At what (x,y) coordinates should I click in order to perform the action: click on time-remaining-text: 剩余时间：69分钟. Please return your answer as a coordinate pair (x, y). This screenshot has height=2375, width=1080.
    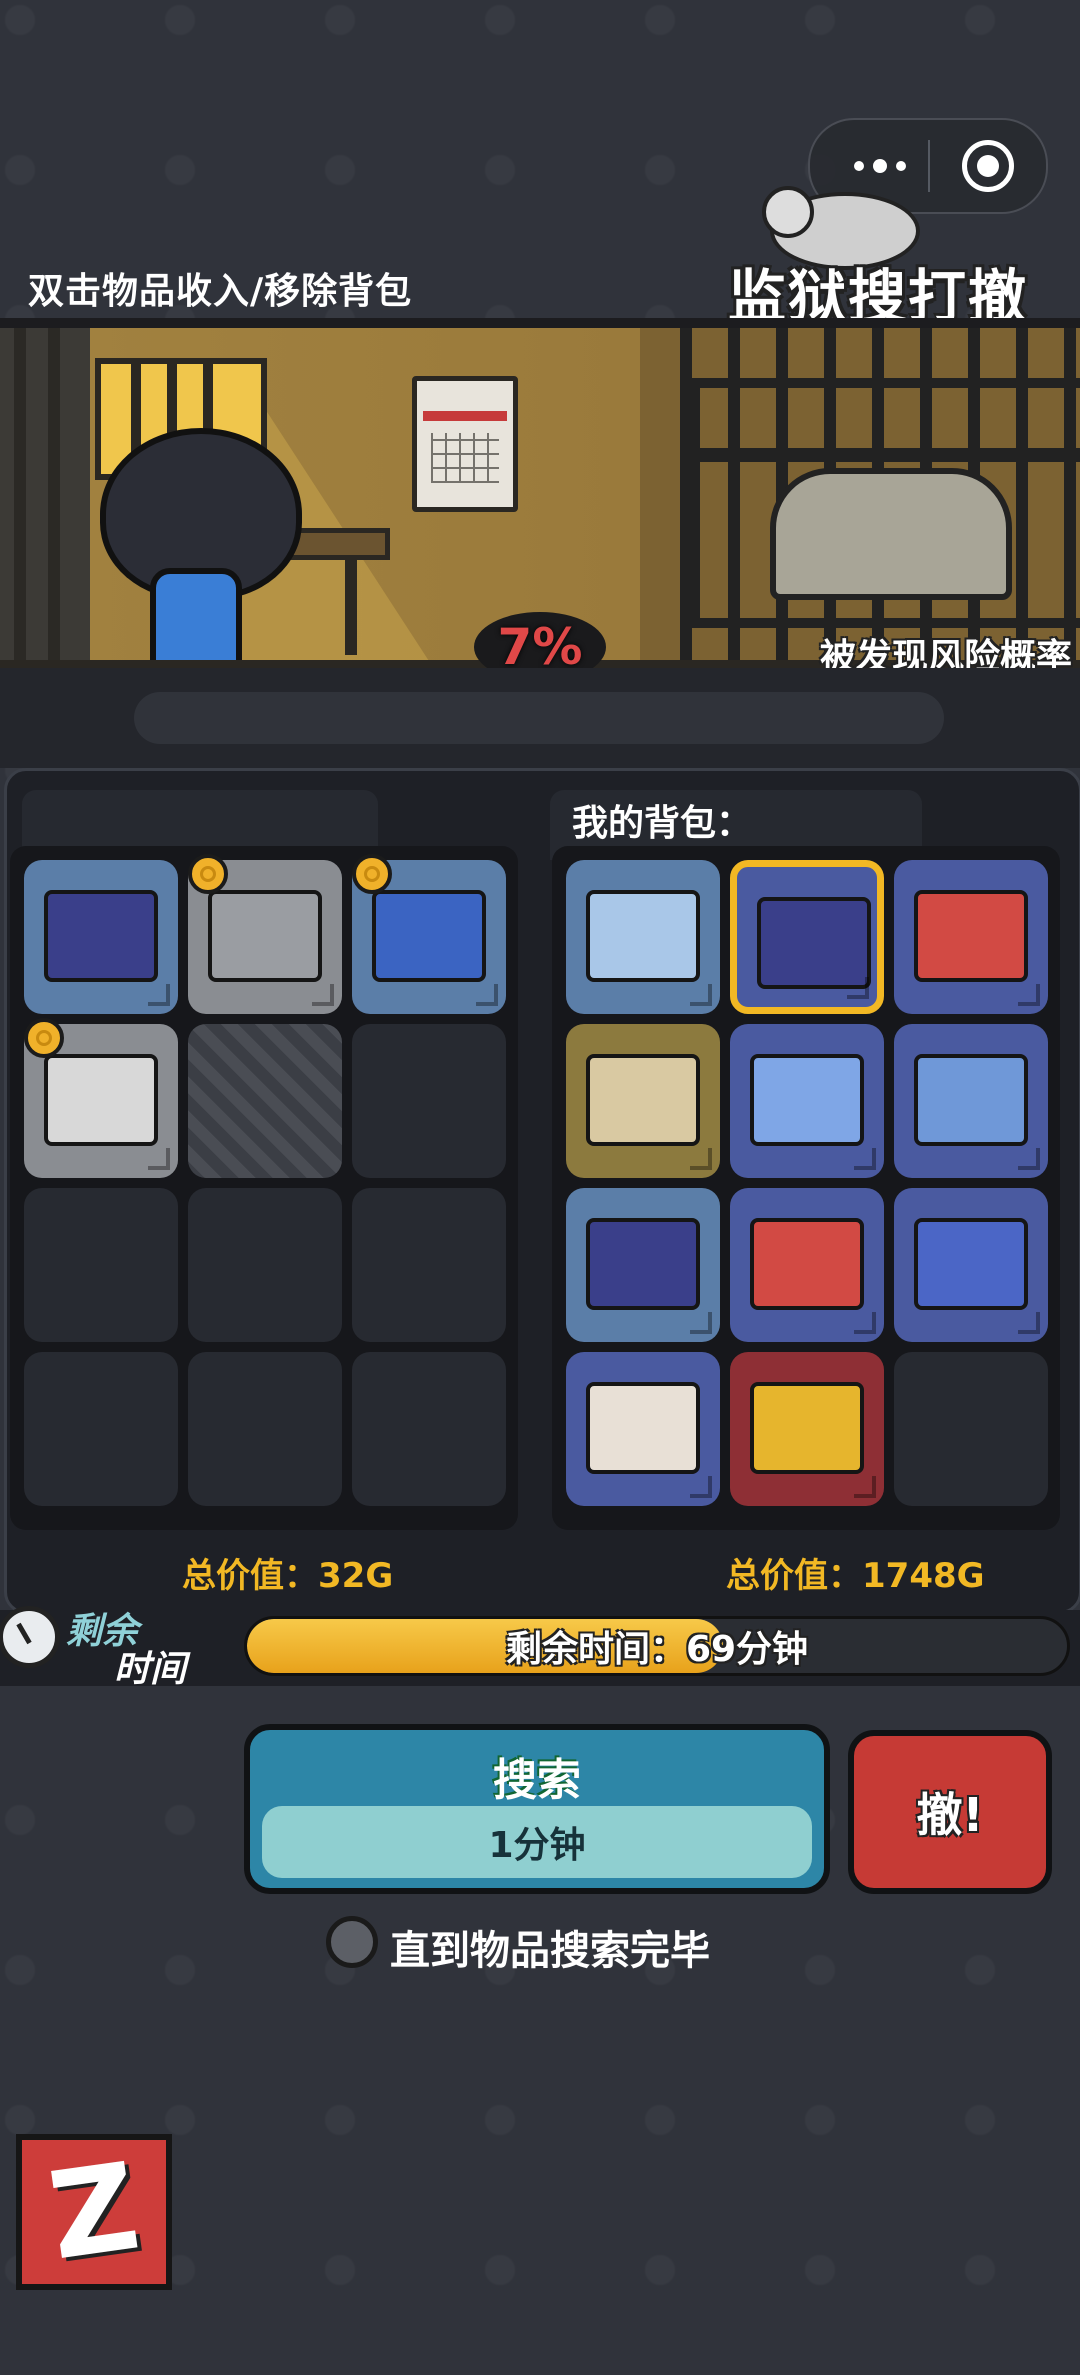
    Looking at the image, I should click on (657, 1649).